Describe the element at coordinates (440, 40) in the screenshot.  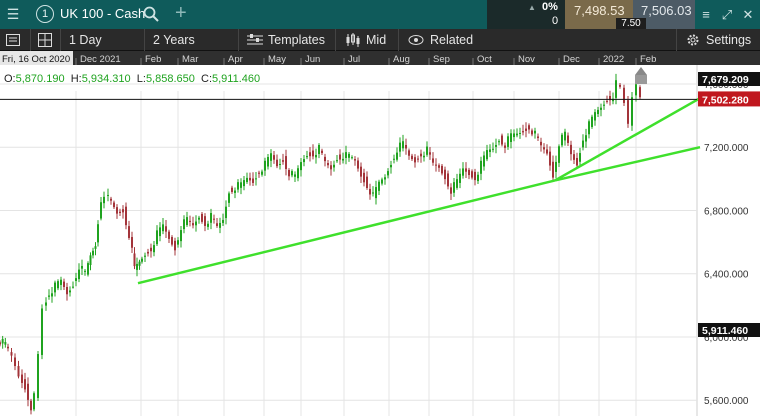
I see `related-button: Related` at that location.